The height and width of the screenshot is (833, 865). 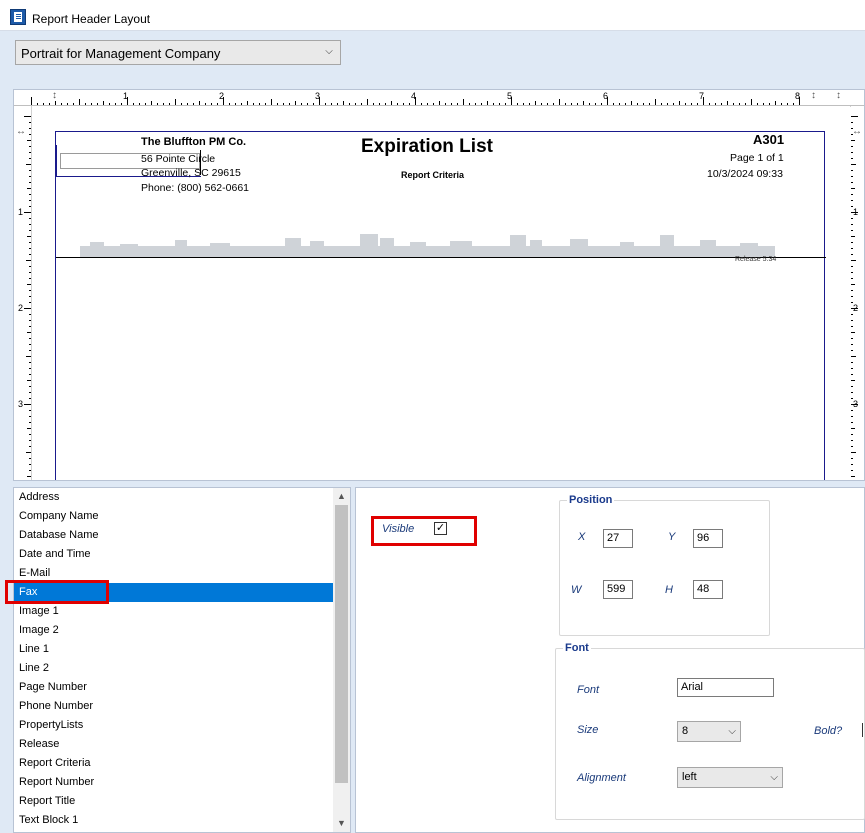 What do you see at coordinates (725, 687) in the screenshot?
I see `font-input: Arial` at bounding box center [725, 687].